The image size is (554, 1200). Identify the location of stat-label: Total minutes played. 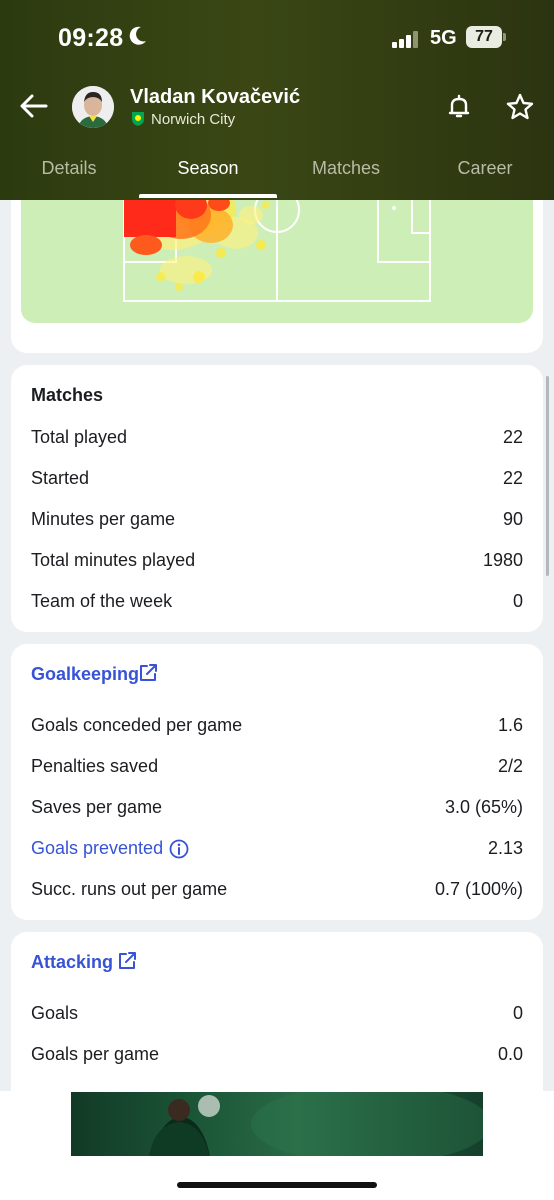
(113, 560).